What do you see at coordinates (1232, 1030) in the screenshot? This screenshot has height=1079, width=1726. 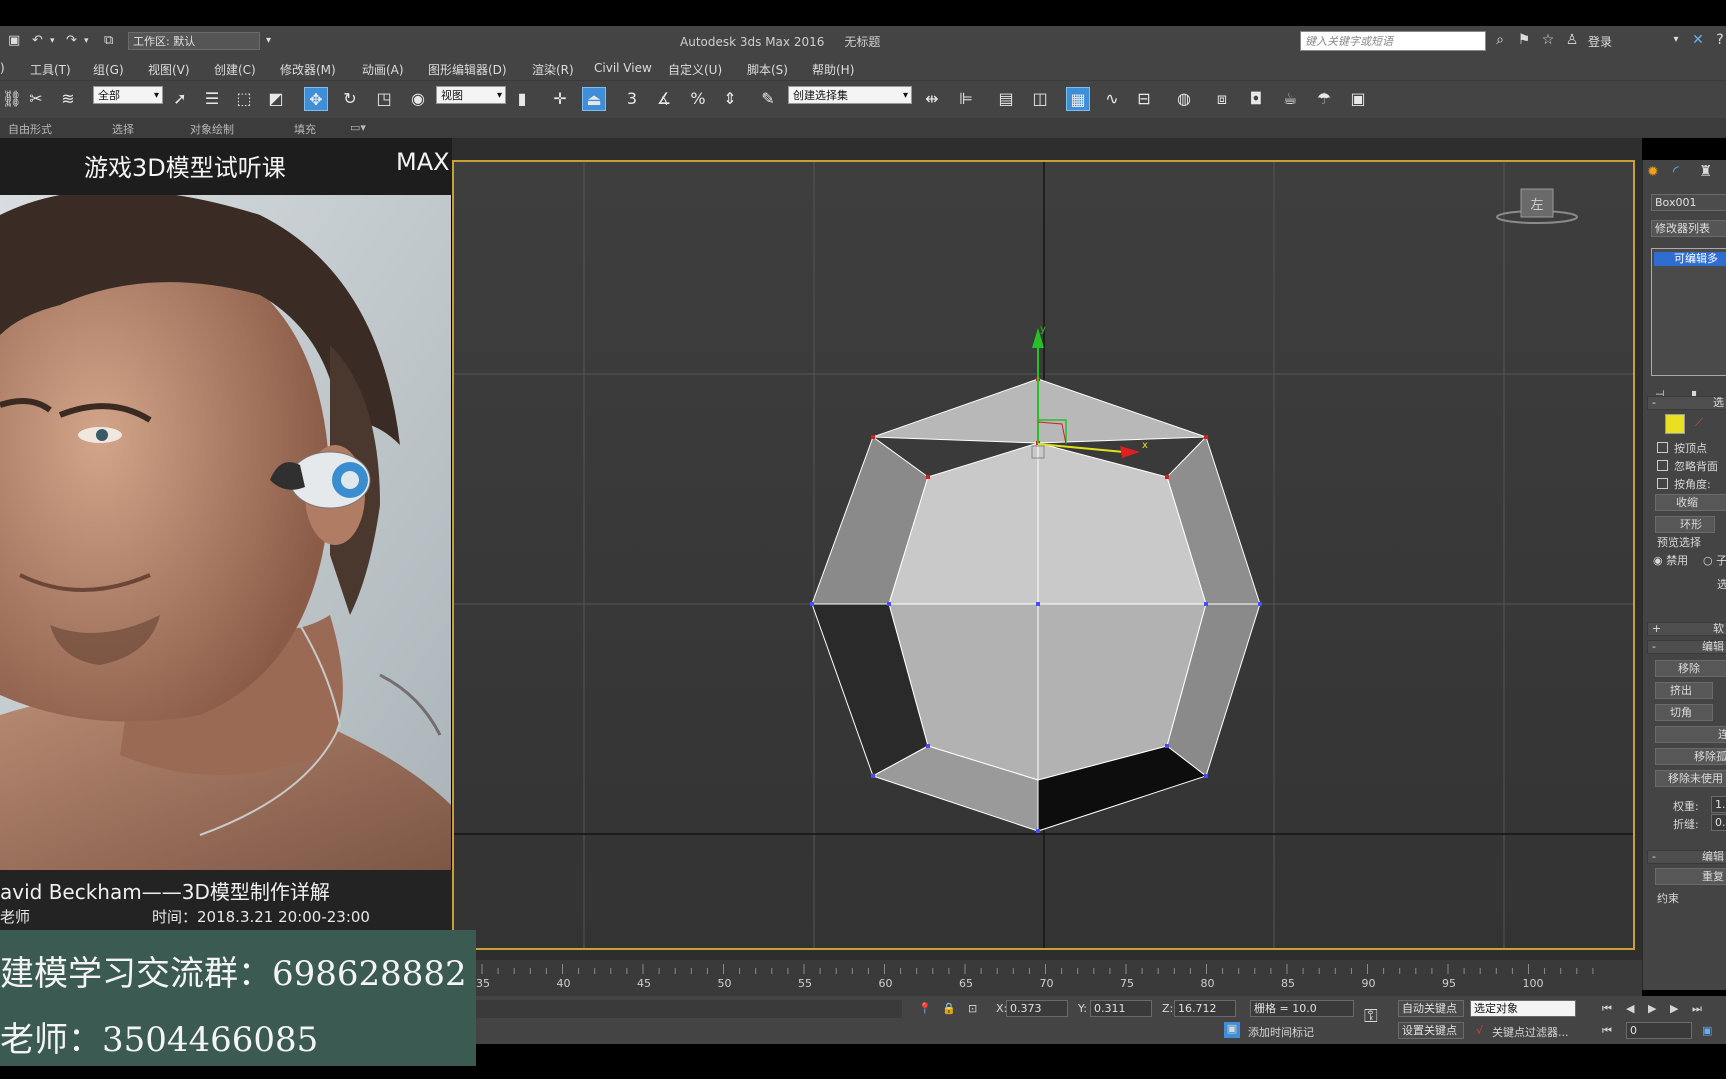 I see `time-tag-icon: ▣` at bounding box center [1232, 1030].